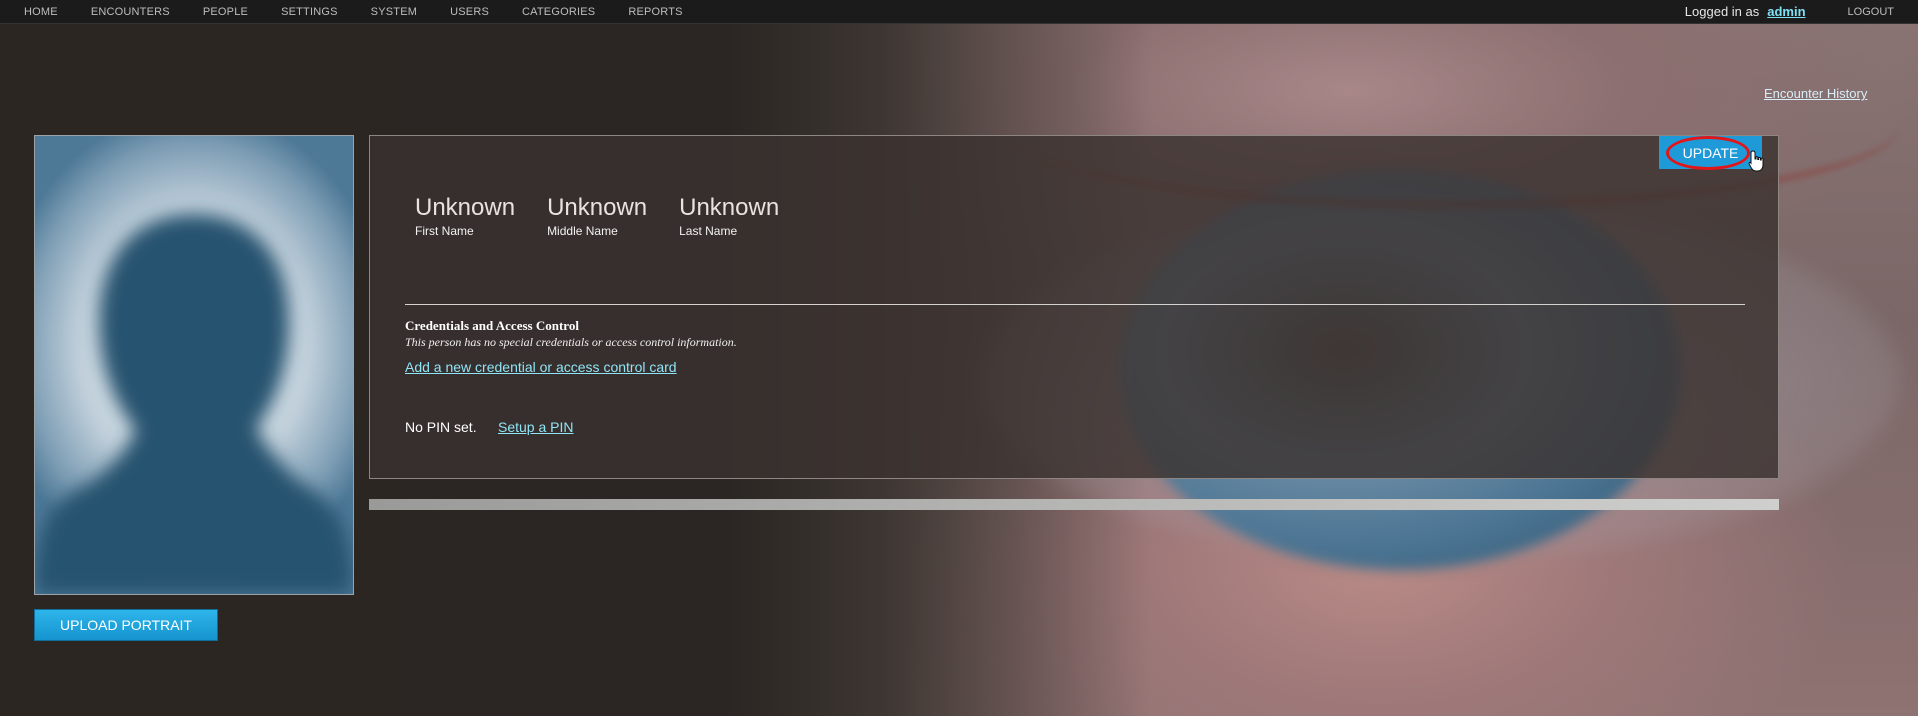  What do you see at coordinates (309, 12) in the screenshot?
I see `nav-settings: SETTINGS` at bounding box center [309, 12].